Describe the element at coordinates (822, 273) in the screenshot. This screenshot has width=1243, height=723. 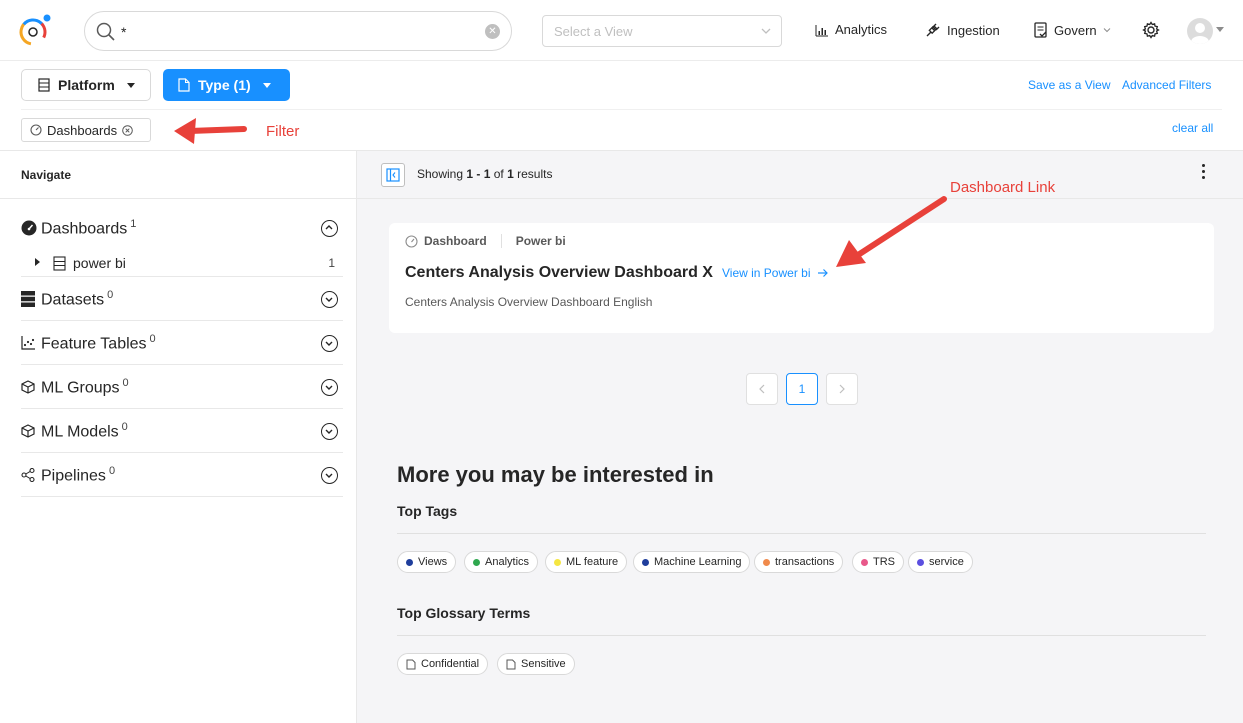
I see `arrow-right-icon` at that location.